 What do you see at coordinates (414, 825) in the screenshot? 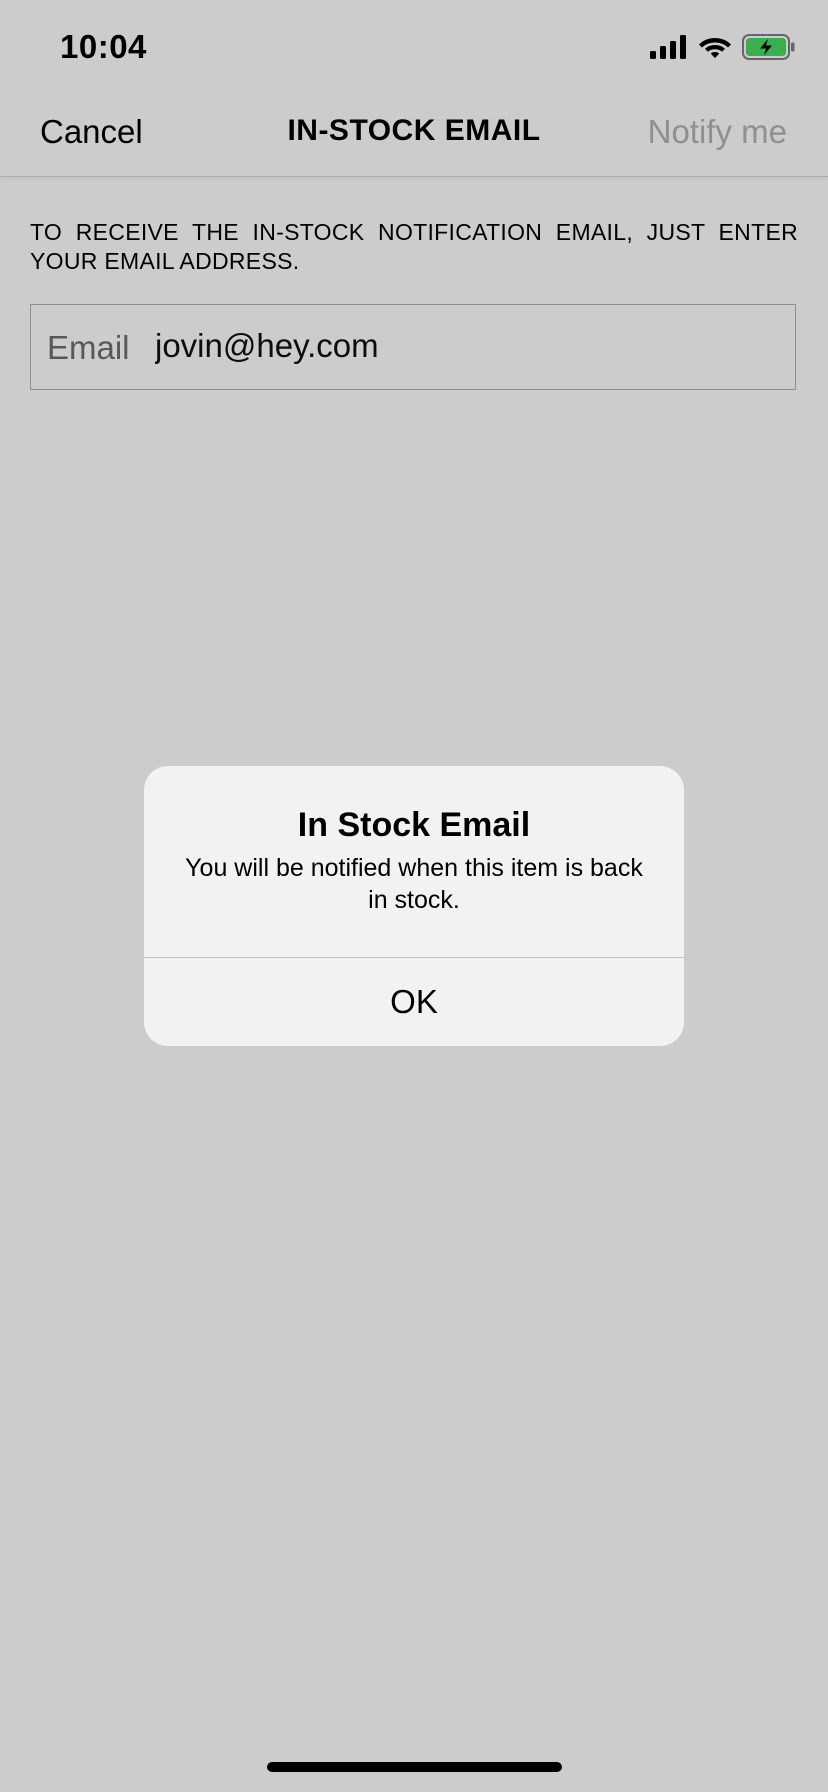
I see `alert-title: In Stock Email` at bounding box center [414, 825].